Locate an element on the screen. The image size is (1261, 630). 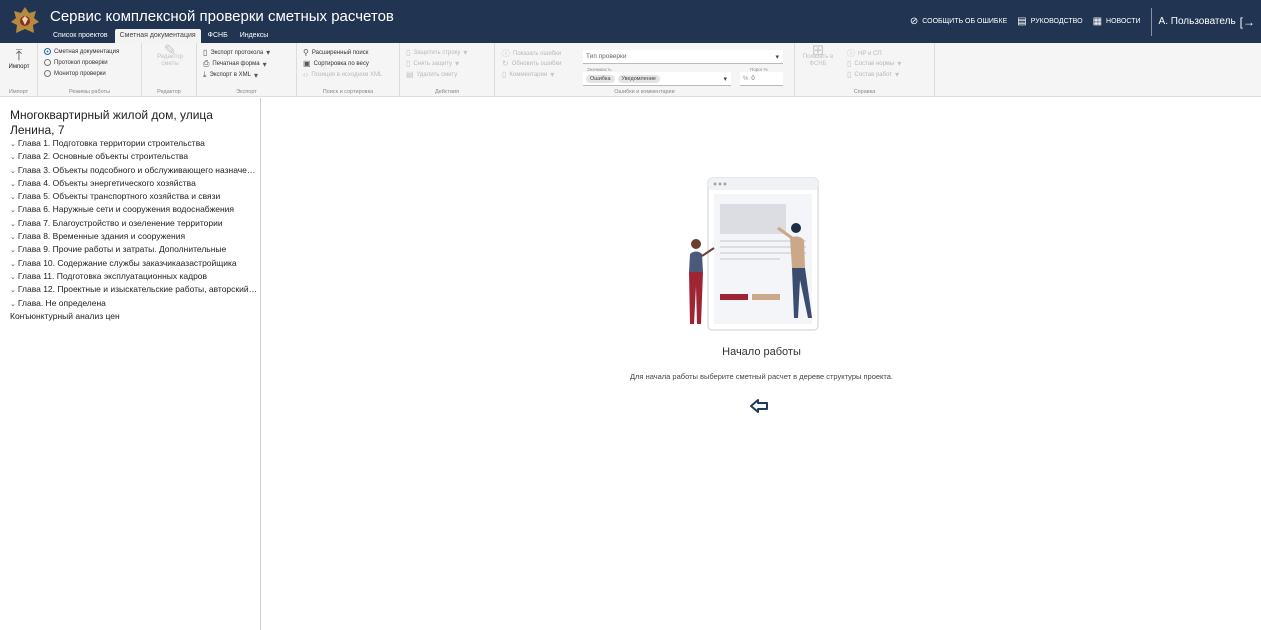
chip-notification: Уведомление is located at coordinates (638, 78).